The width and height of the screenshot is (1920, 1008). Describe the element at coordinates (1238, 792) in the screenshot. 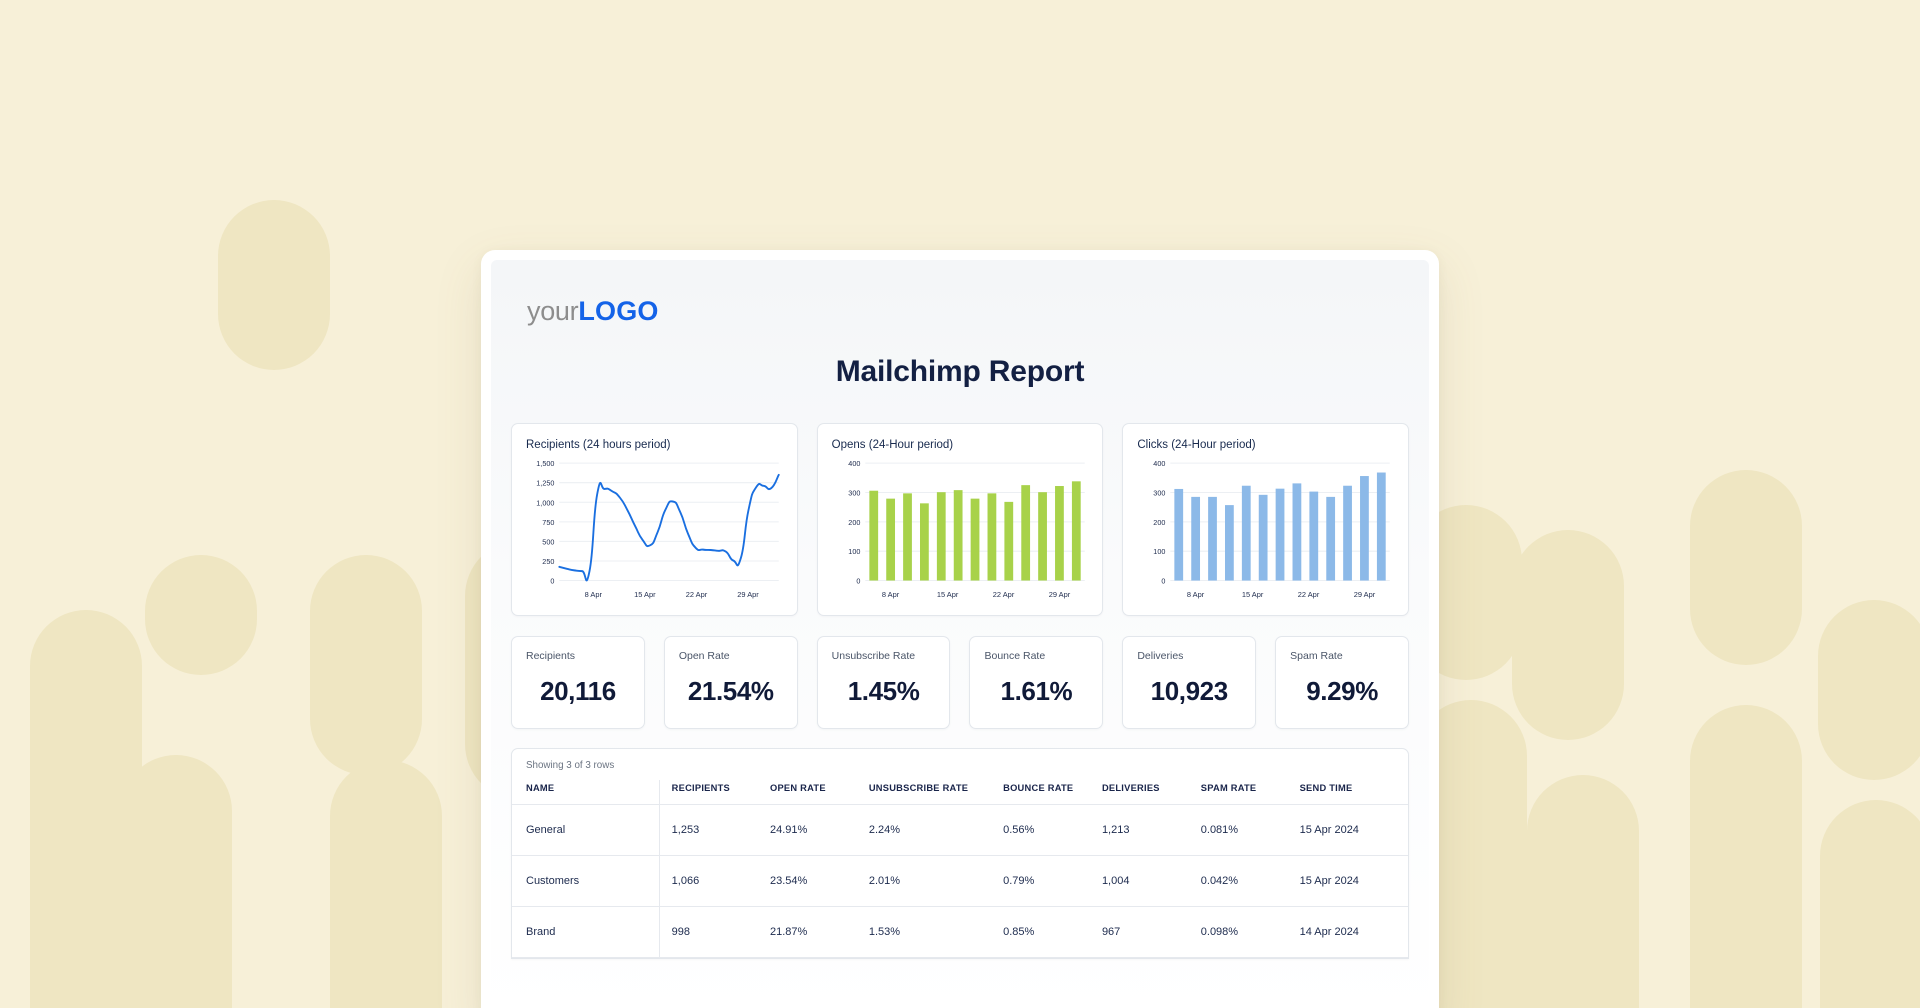

I see `table-column-header: SPAM RATE` at that location.